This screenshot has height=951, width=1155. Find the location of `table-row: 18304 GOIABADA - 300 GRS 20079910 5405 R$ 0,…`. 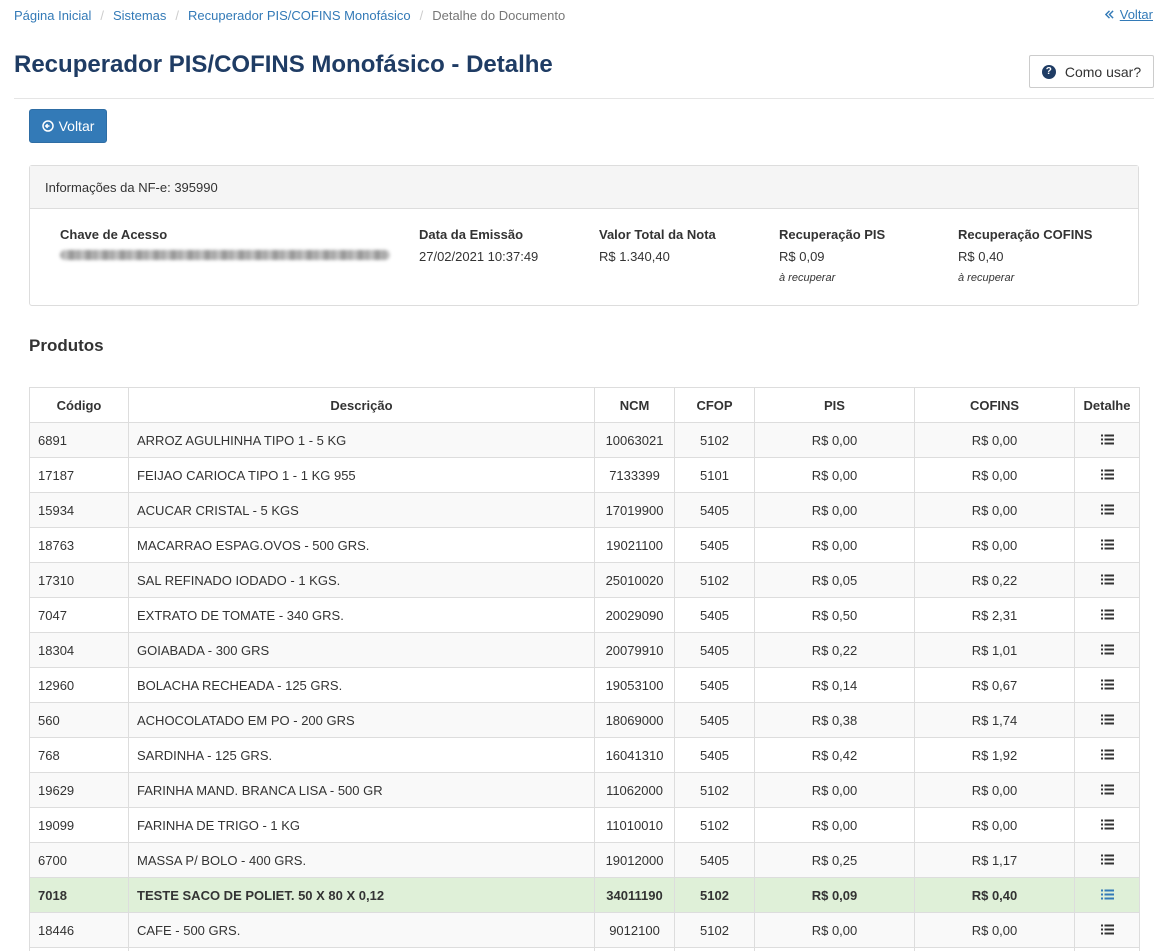

table-row: 18304 GOIABADA - 300 GRS 20079910 5405 R$ 0,… is located at coordinates (584, 650).